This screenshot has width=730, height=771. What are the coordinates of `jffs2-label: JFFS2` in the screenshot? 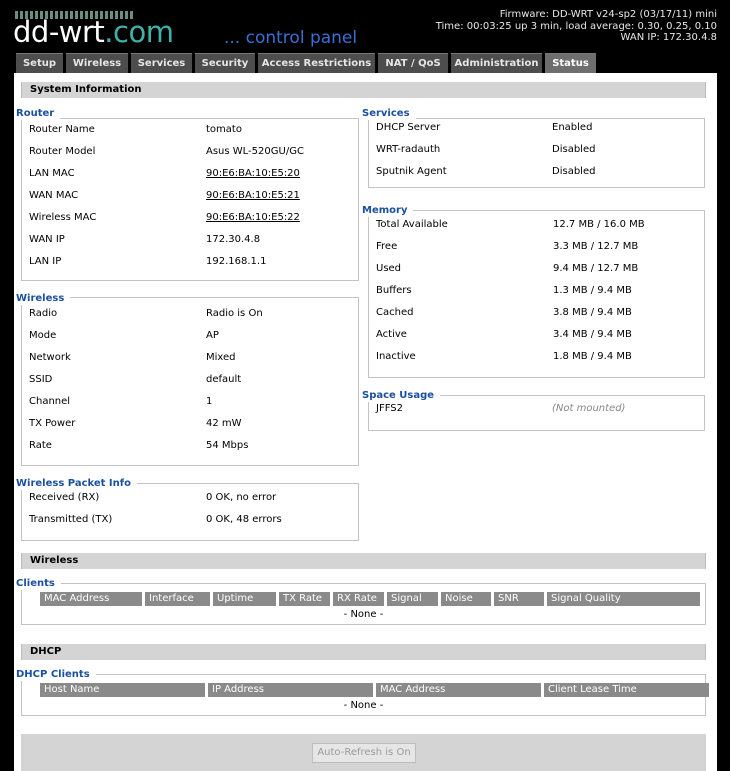 It's located at (389, 408).